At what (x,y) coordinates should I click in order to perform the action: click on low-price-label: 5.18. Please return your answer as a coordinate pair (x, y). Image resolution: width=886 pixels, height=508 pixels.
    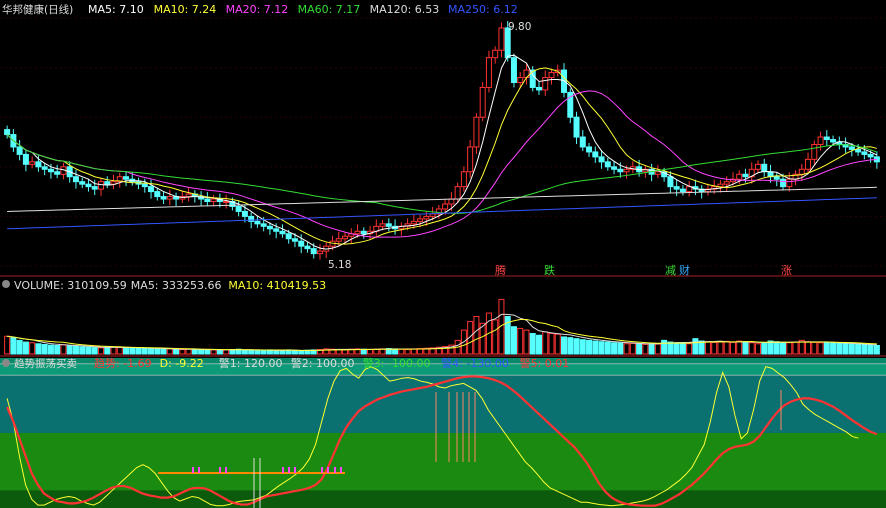
    Looking at the image, I should click on (339, 265).